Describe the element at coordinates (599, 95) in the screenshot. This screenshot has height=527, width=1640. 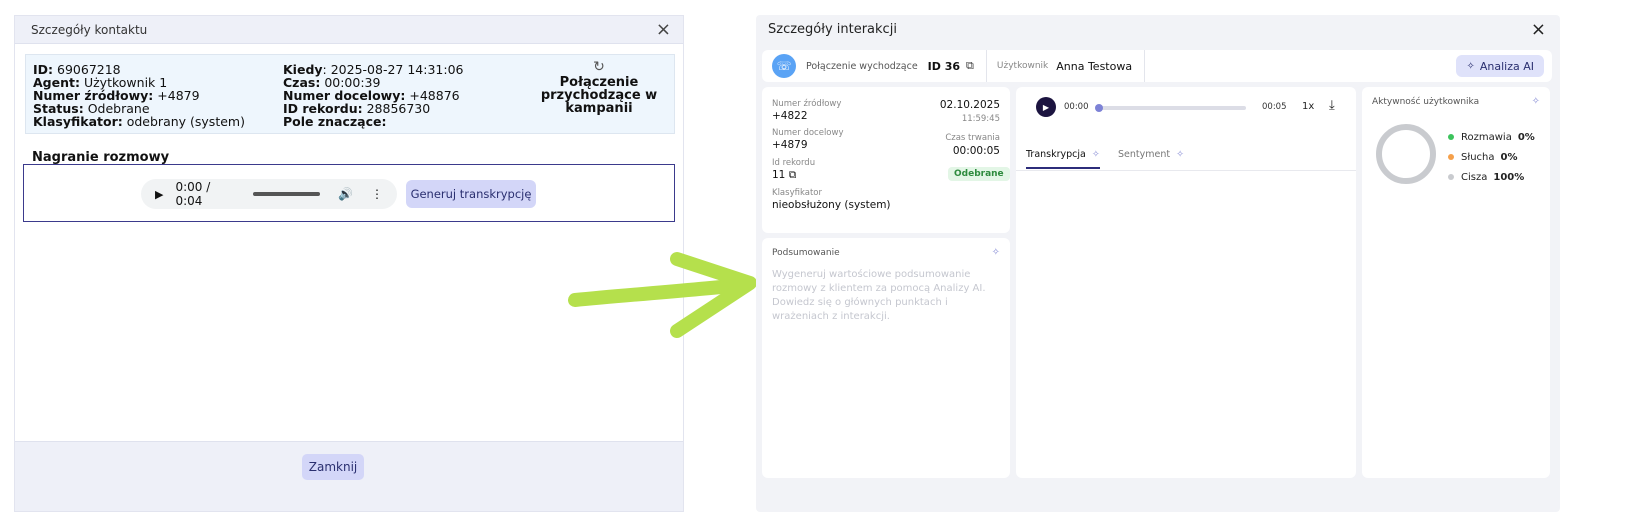
I see `campaign-text: Połączenie przychodzące w kampanii` at that location.